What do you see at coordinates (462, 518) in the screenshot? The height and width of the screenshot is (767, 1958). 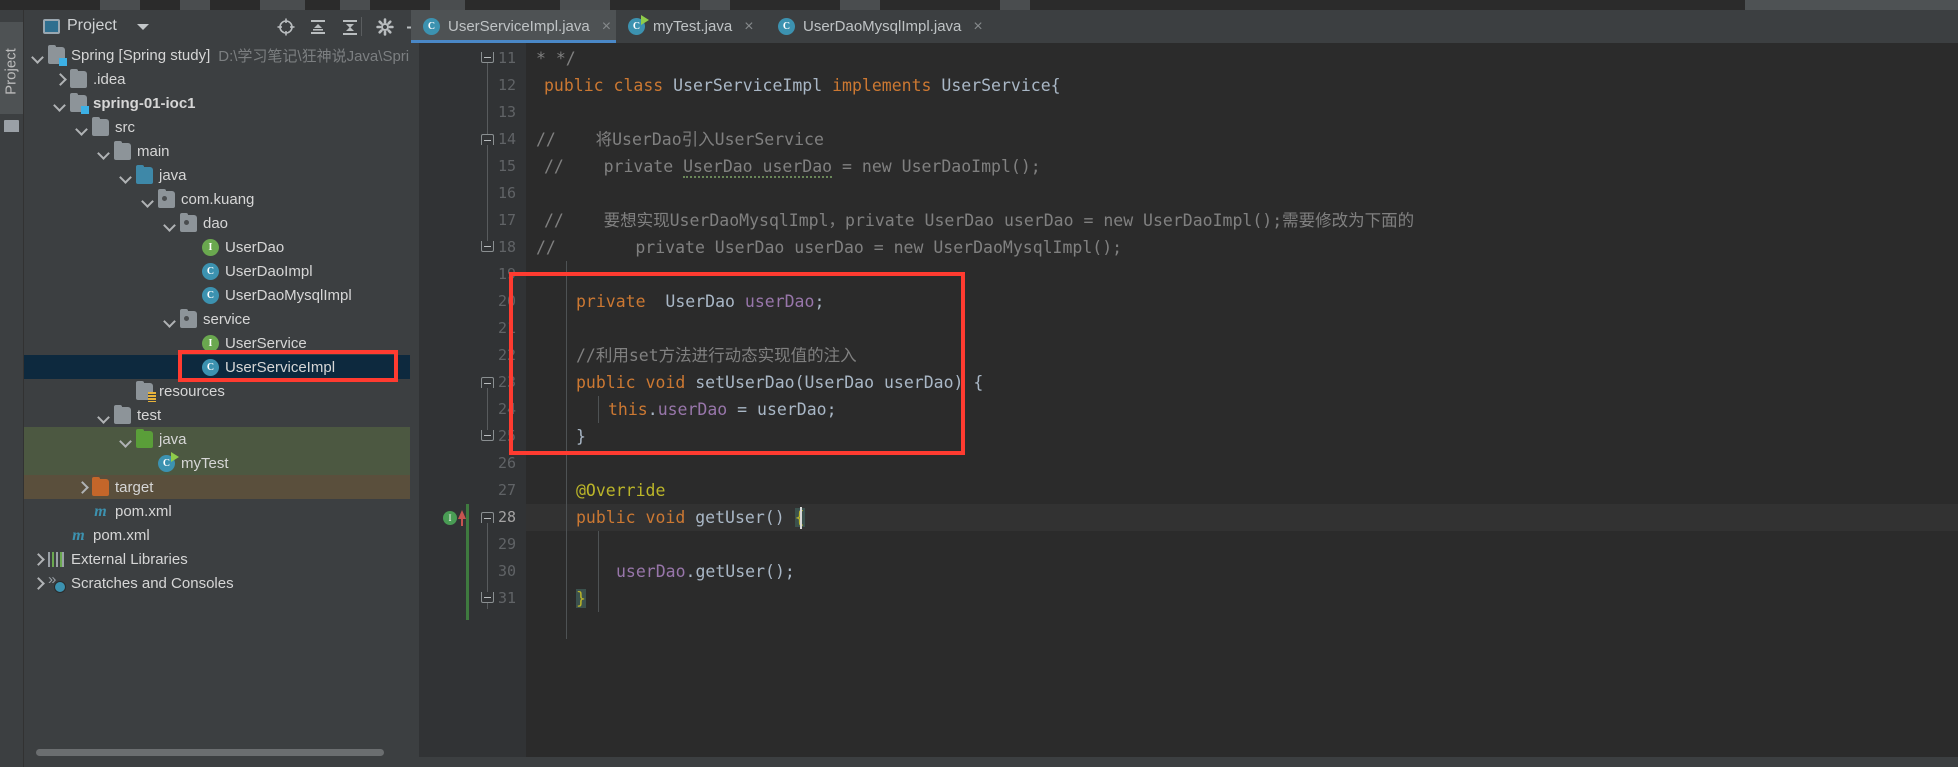 I see `override-arrow-icon` at bounding box center [462, 518].